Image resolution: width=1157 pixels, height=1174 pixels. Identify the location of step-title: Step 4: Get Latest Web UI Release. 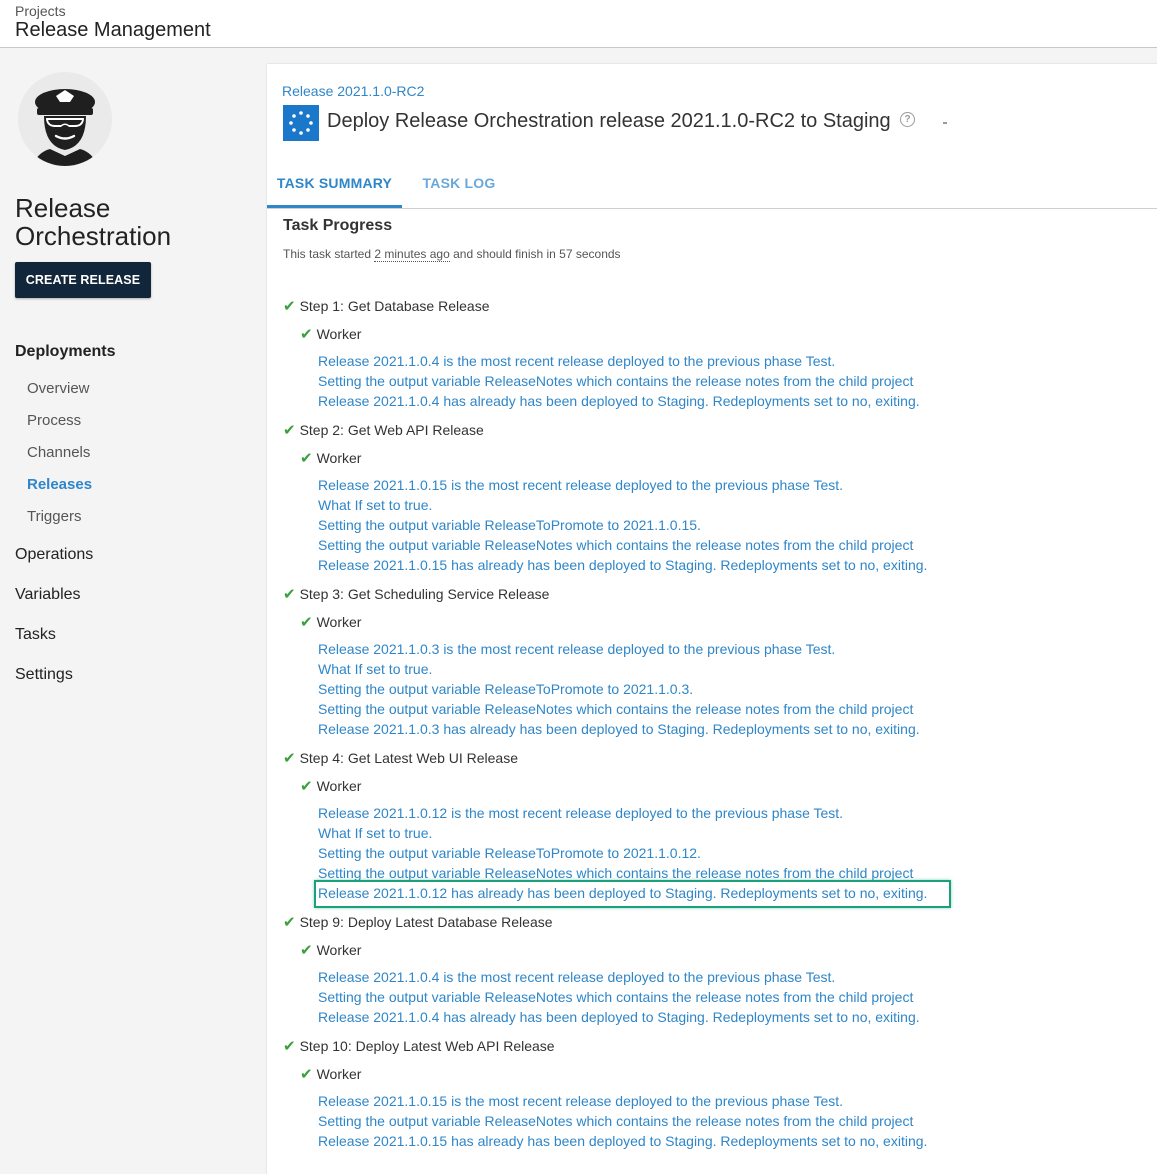
(408, 758).